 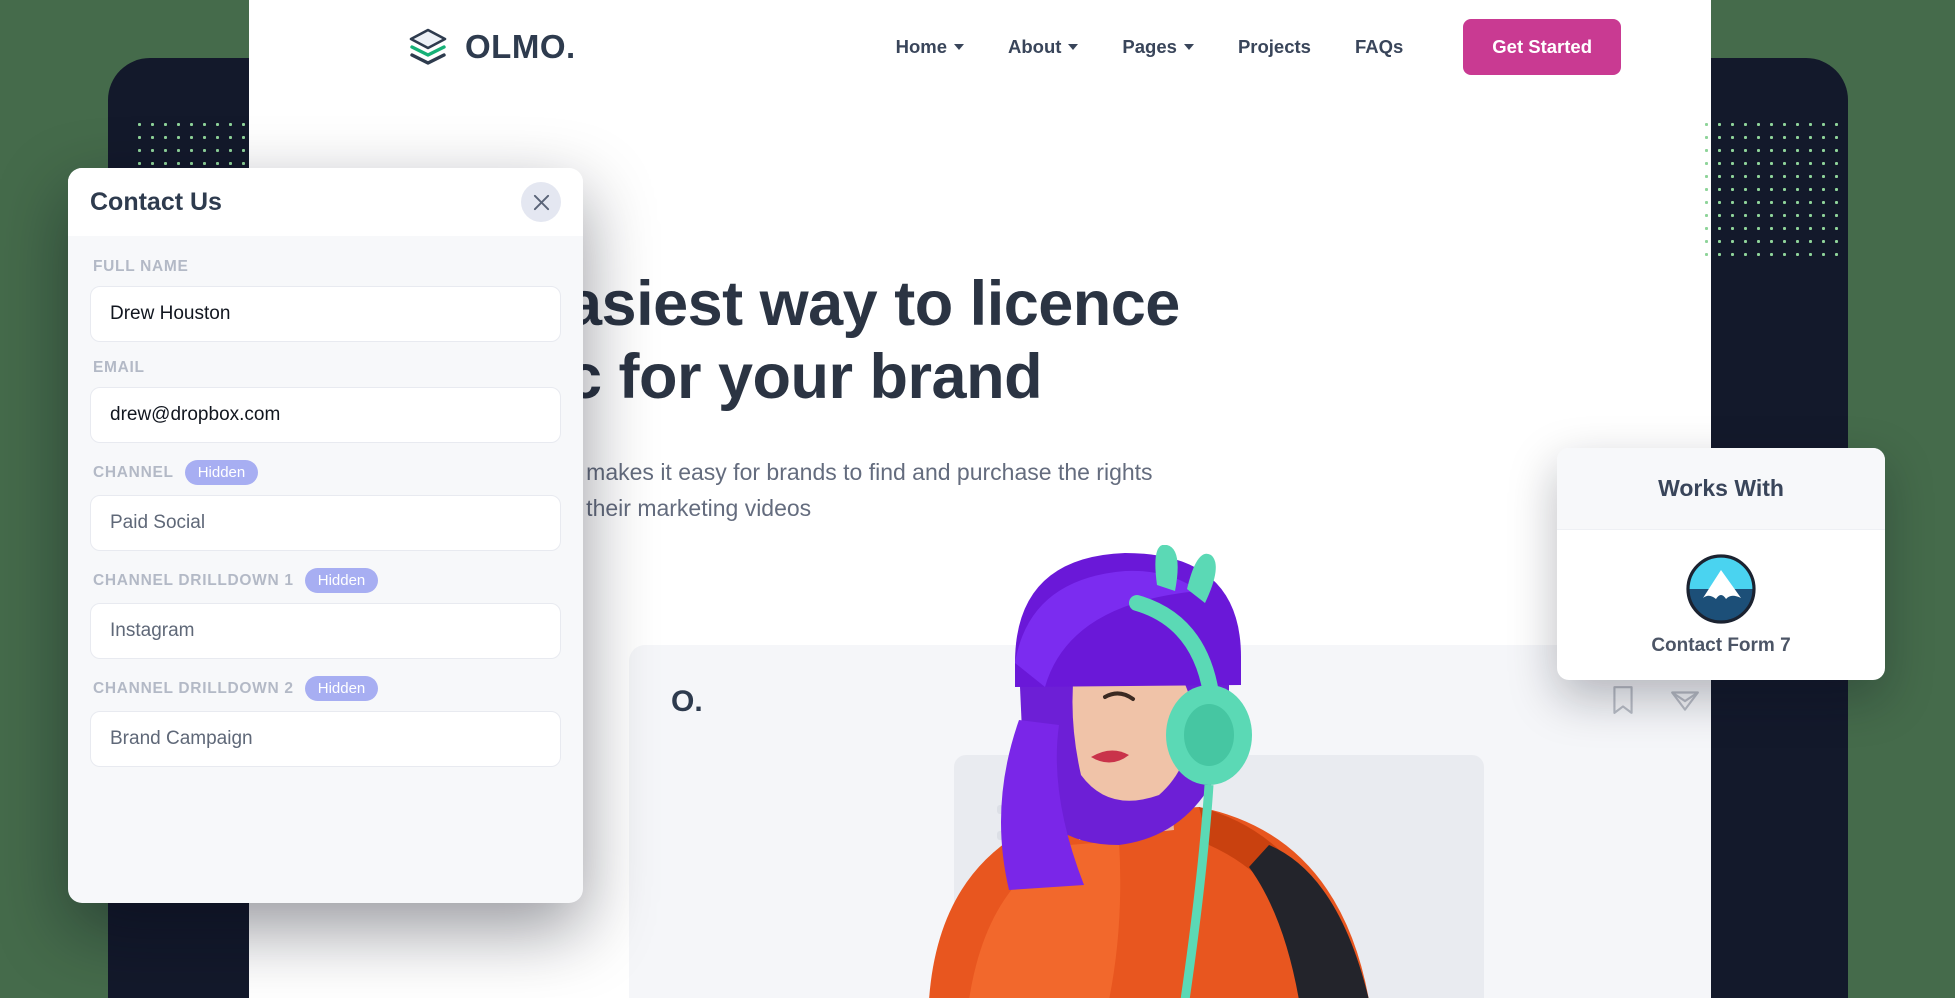 I want to click on contact-form-7-logo-icon, so click(x=1721, y=589).